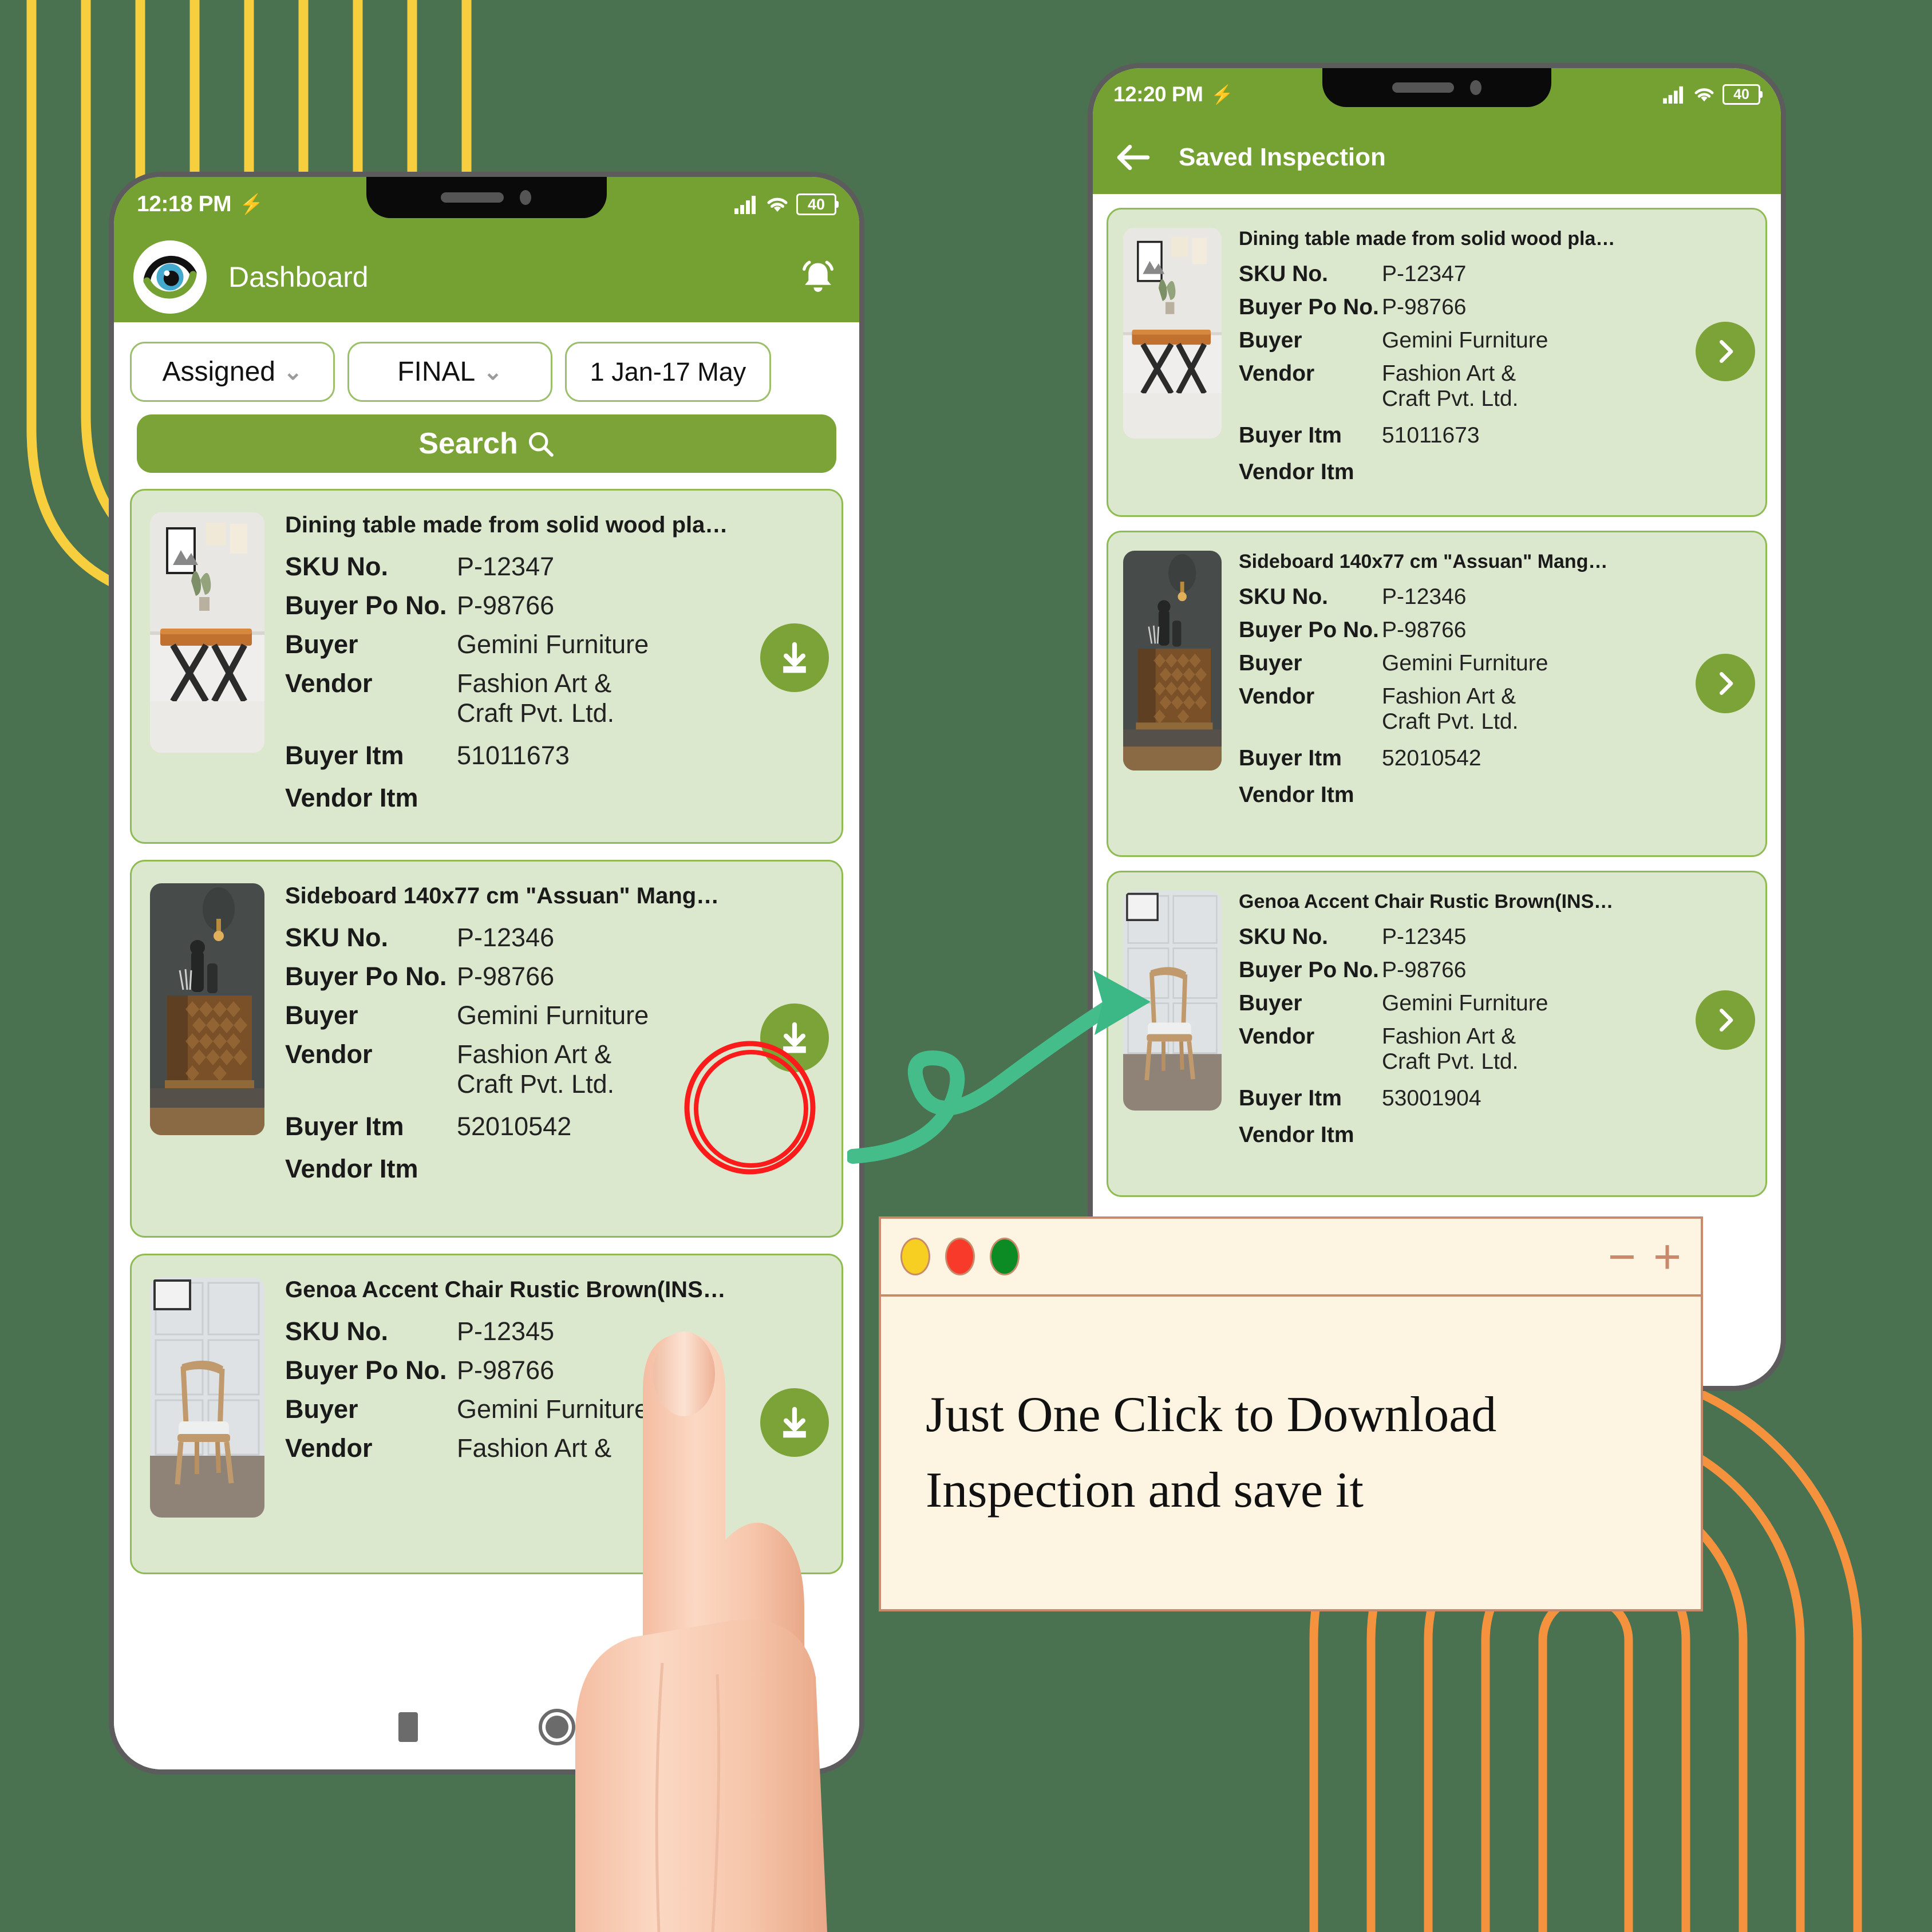 This screenshot has height=1932, width=1932. What do you see at coordinates (915, 1256) in the screenshot?
I see `window-dot-yellow` at bounding box center [915, 1256].